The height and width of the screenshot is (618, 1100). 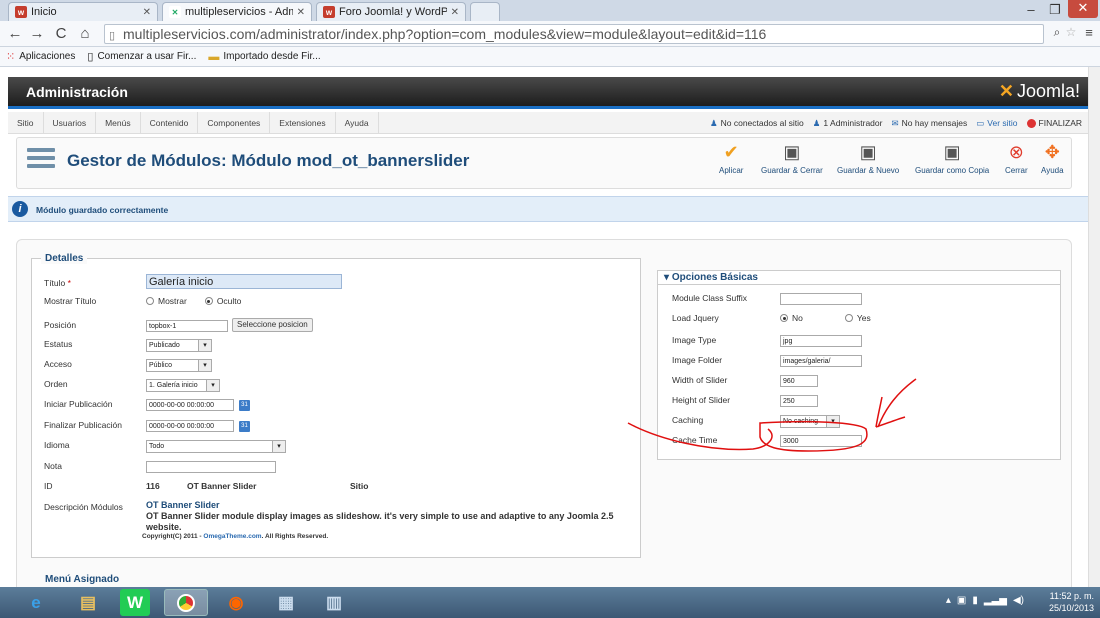 I want to click on annotation-marks, so click(x=772, y=415).